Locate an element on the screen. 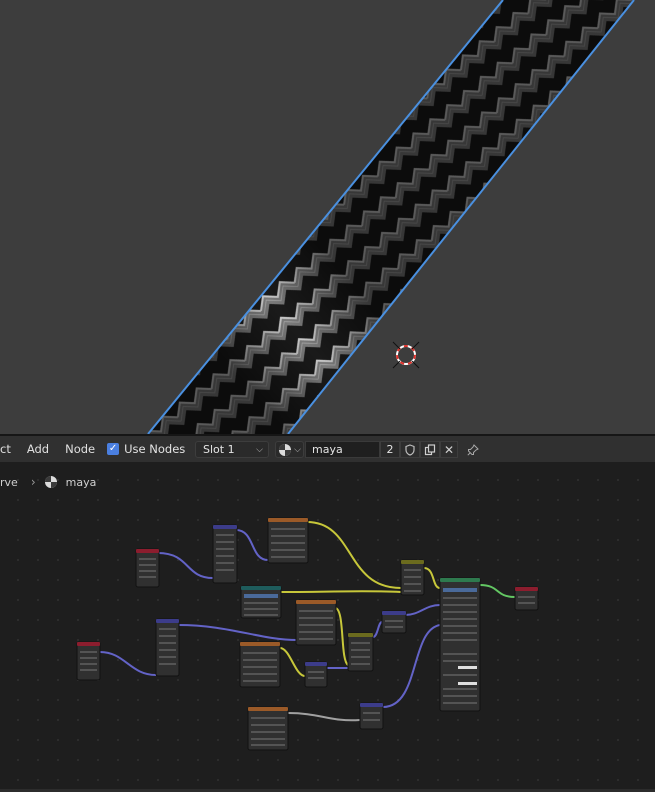 The image size is (655, 792). slot-dropdown: Slot 1 ⌵ is located at coordinates (232, 449).